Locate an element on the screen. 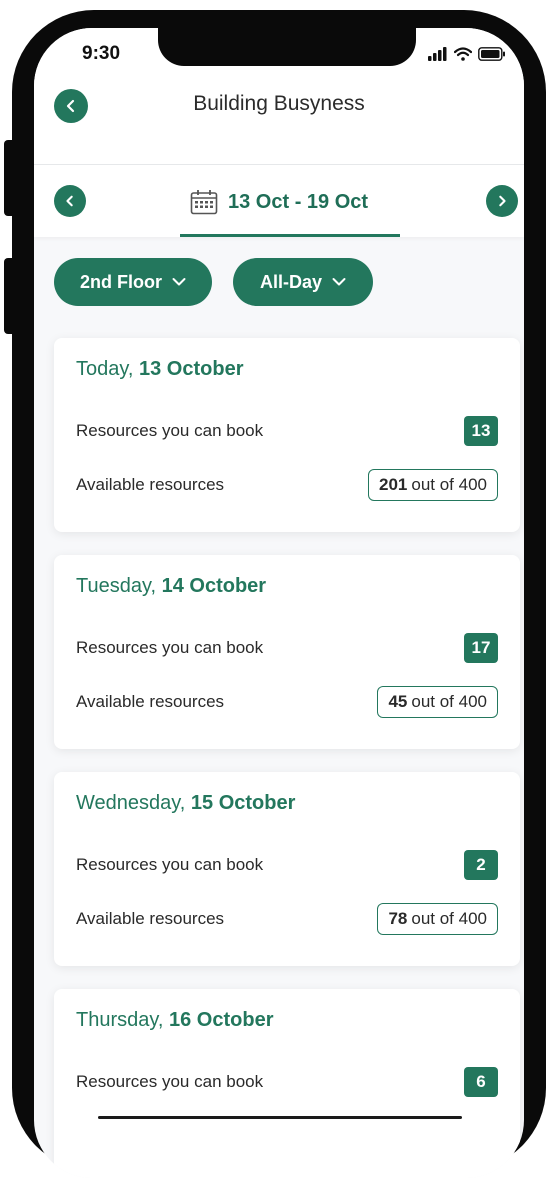 The width and height of the screenshot is (560, 1178). time-filter-label: All-Day is located at coordinates (290, 281).